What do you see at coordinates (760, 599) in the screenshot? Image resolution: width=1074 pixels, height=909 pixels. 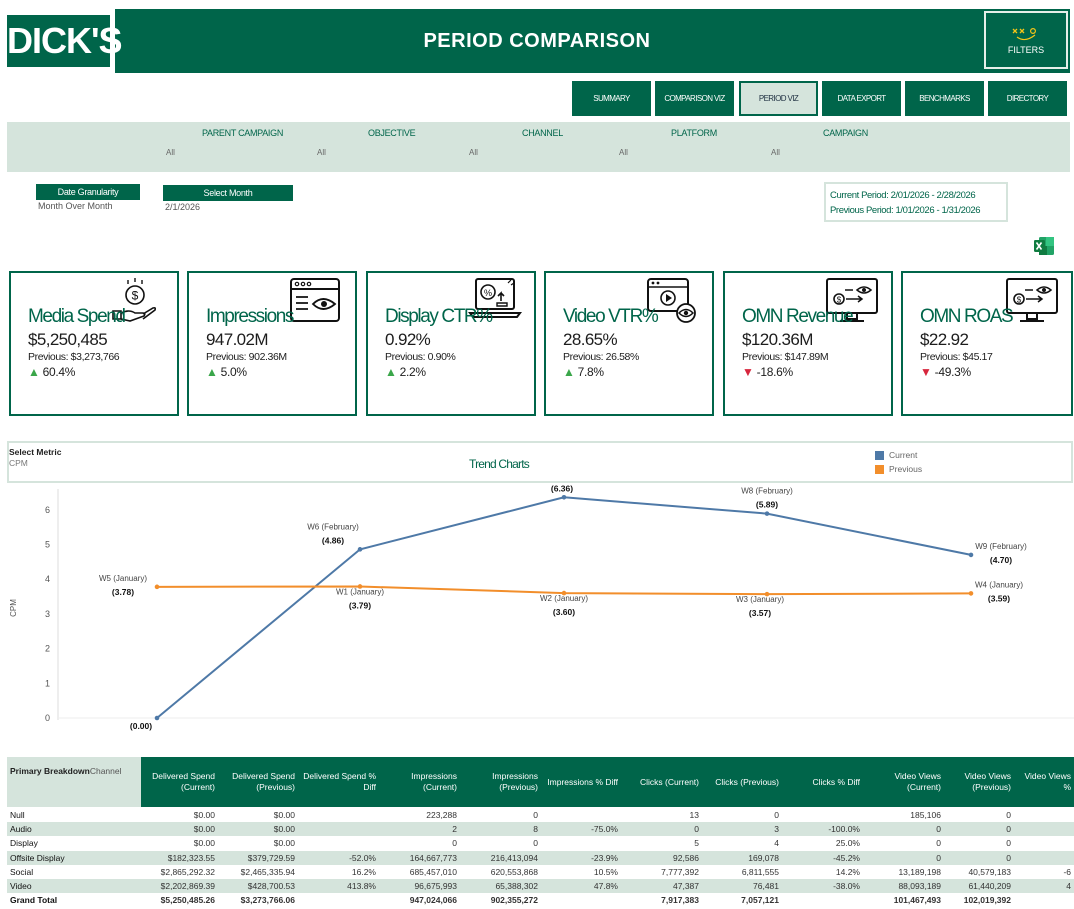 I see `point-label: W3 (January)` at bounding box center [760, 599].